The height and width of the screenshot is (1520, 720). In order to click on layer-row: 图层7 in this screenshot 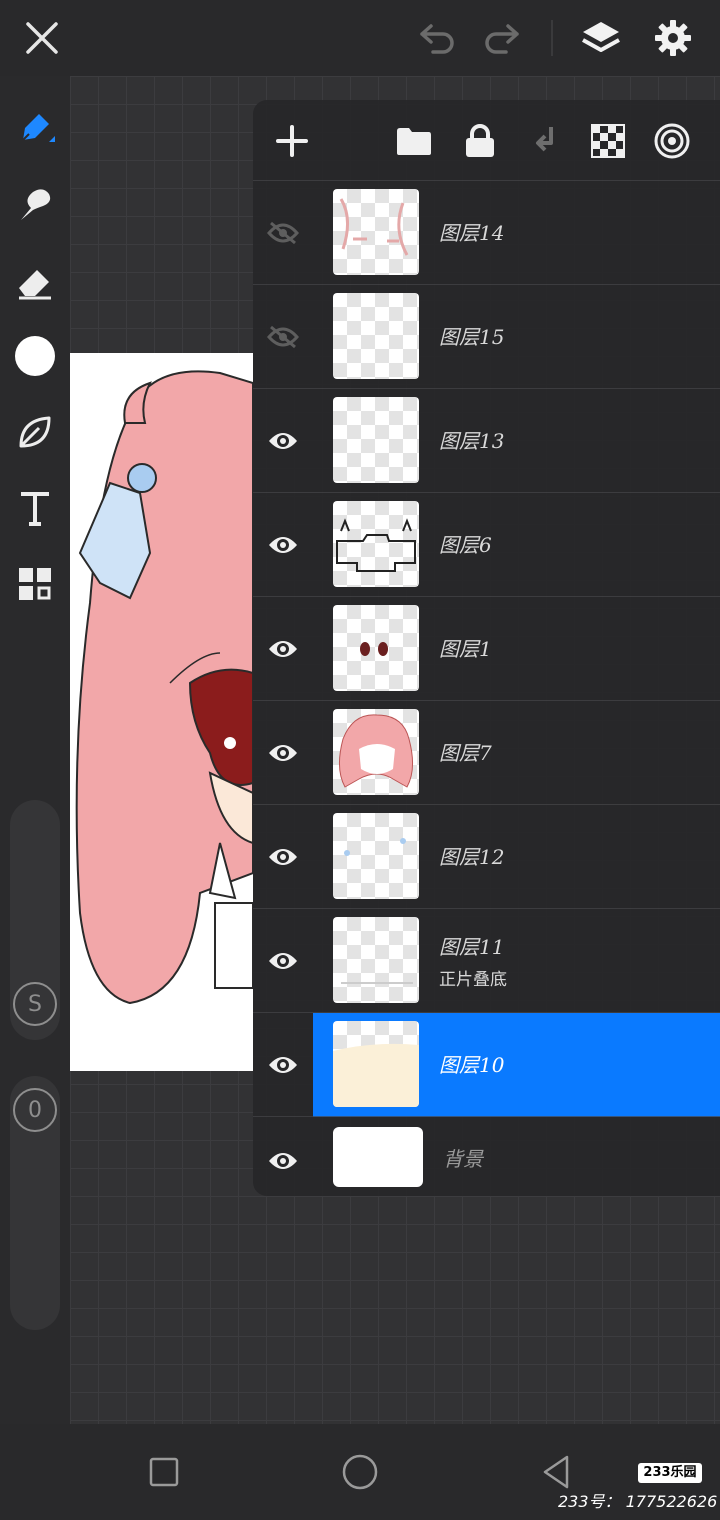, I will do `click(486, 752)`.